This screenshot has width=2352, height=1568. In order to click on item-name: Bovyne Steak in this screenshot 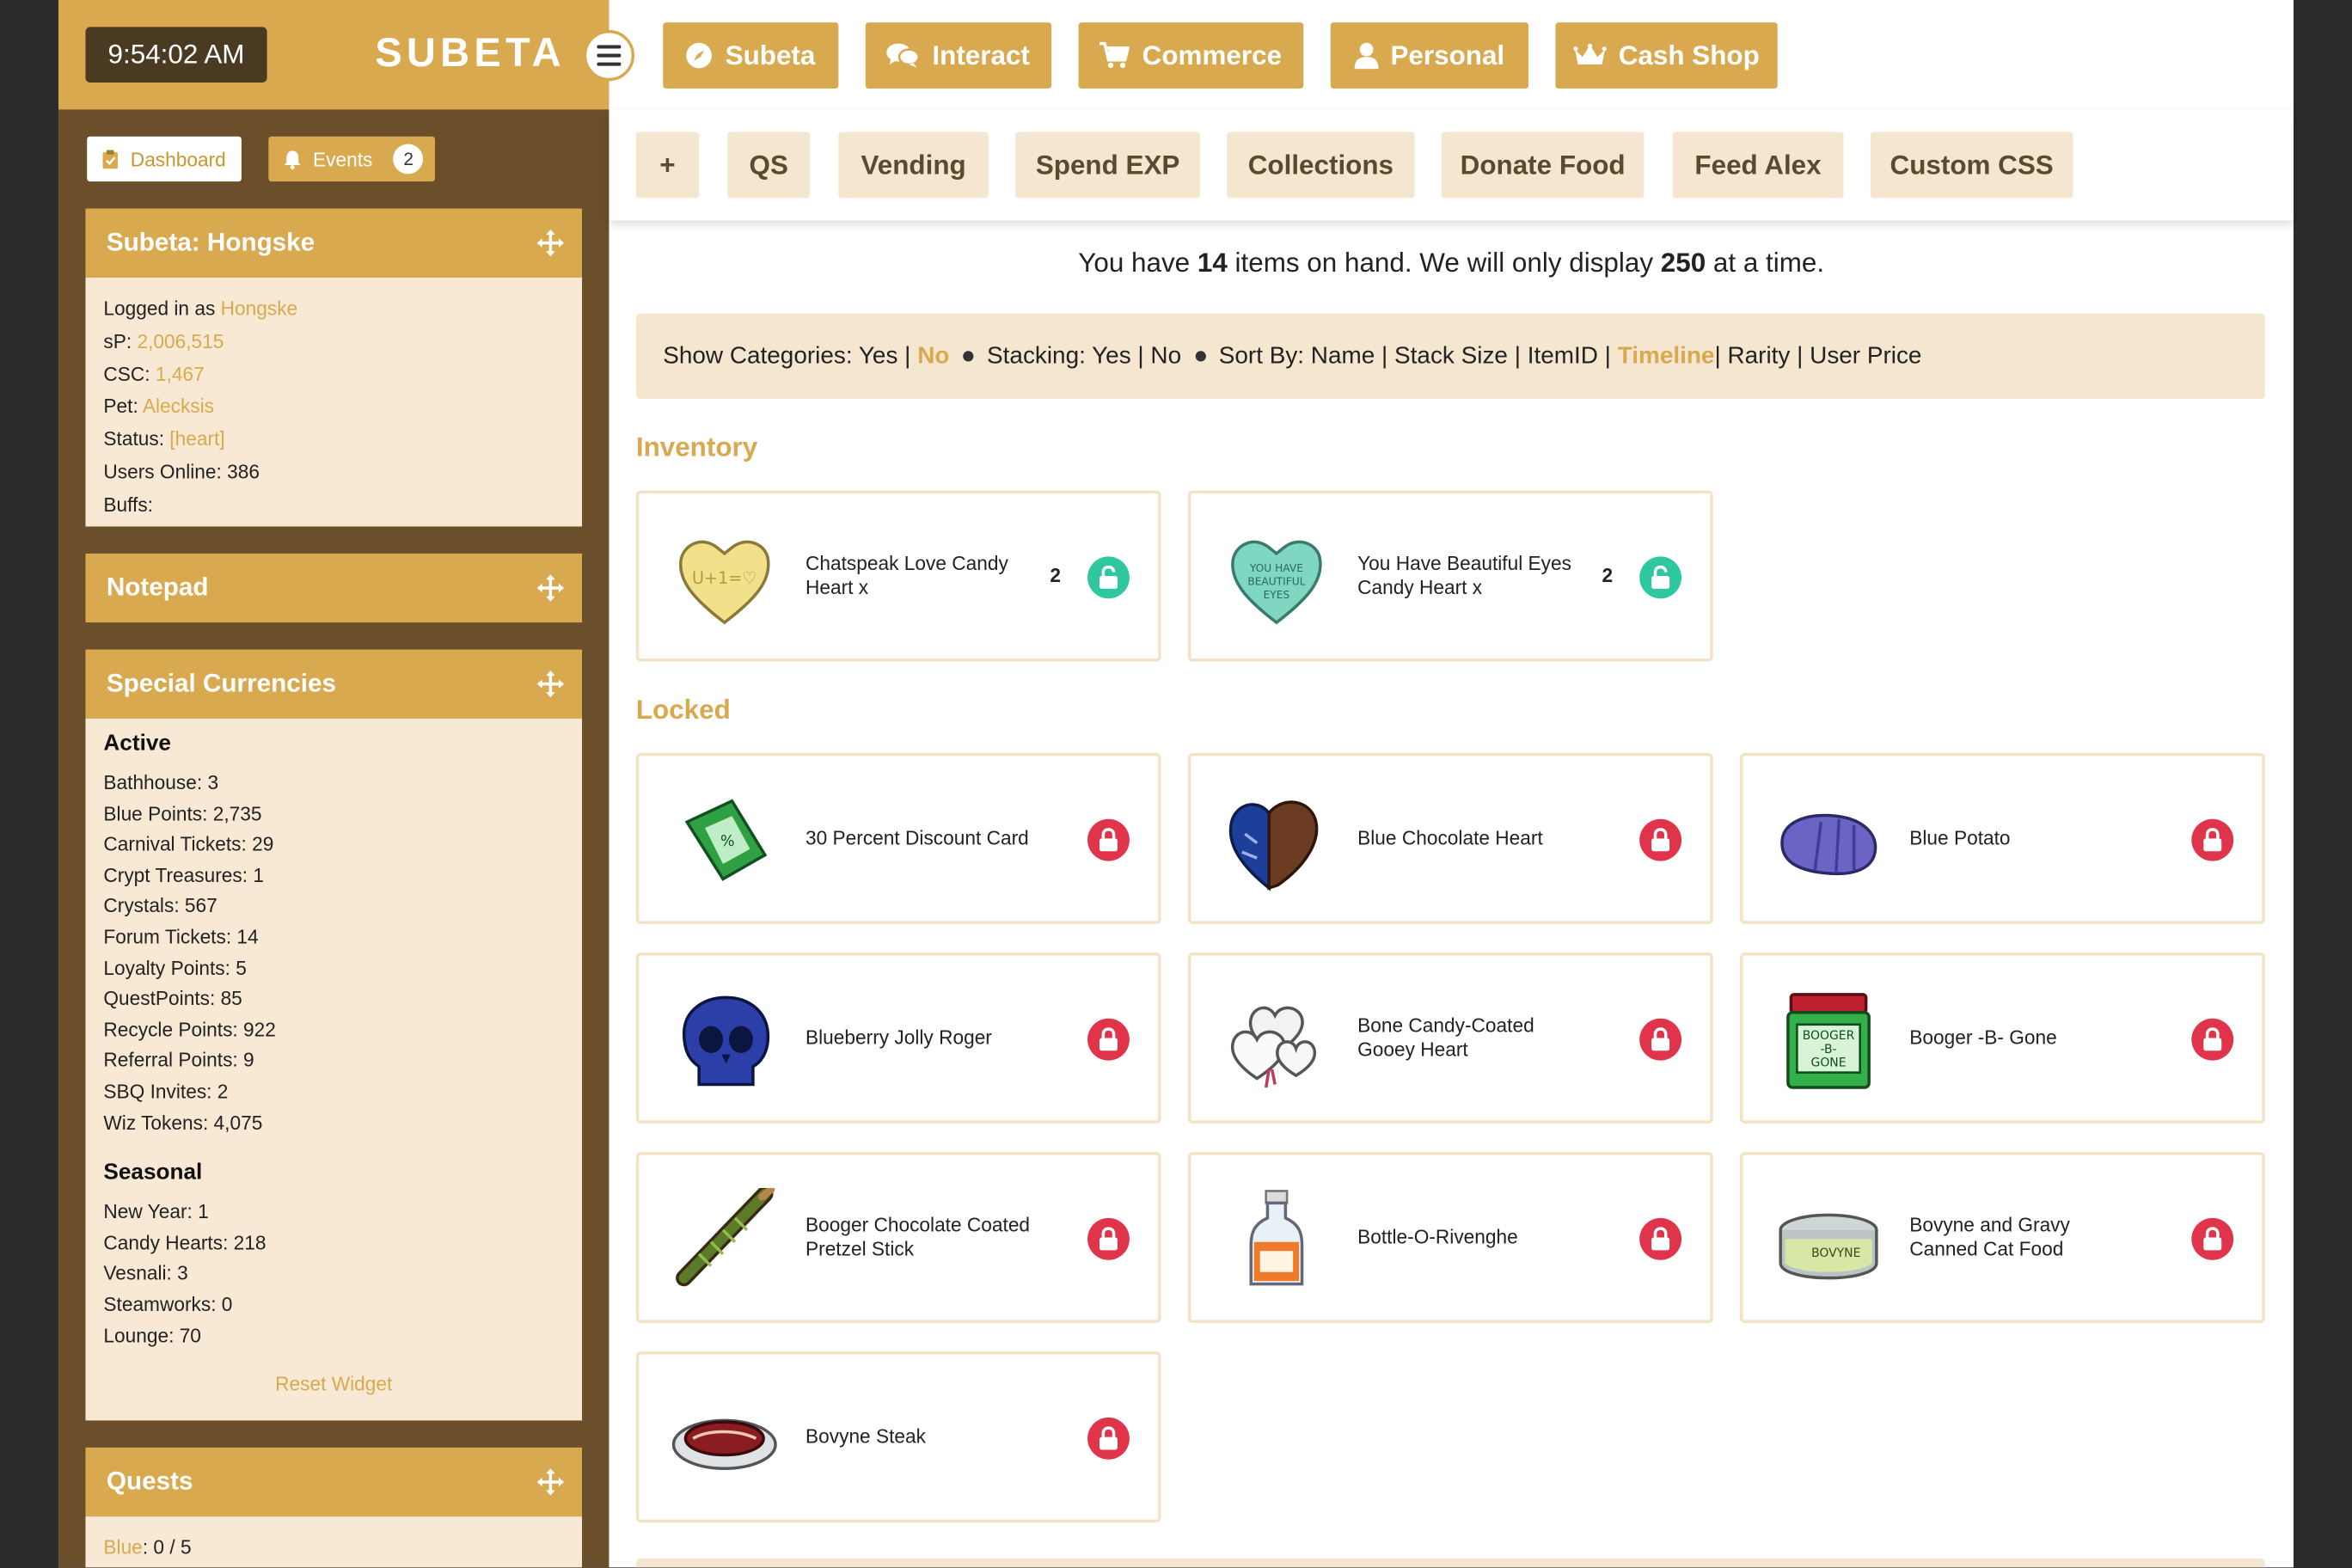, I will do `click(865, 1436)`.